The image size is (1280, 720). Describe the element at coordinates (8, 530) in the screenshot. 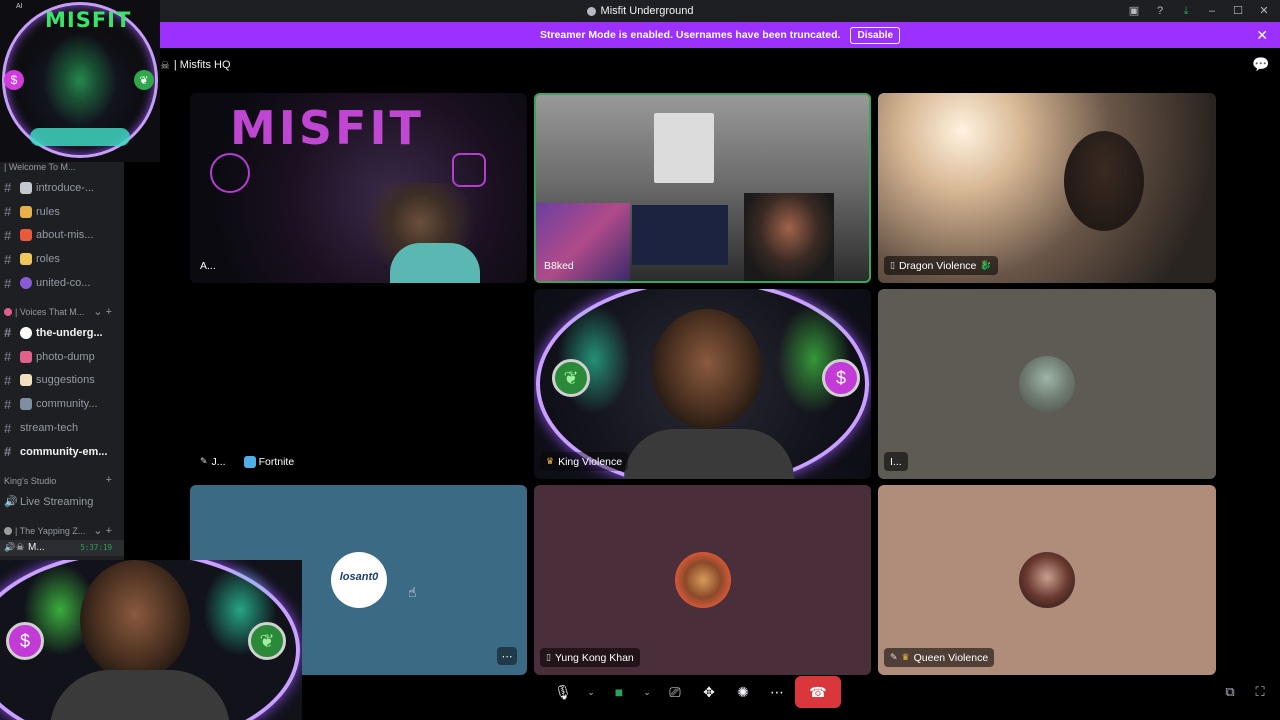

I see `category-emoji-icon` at that location.